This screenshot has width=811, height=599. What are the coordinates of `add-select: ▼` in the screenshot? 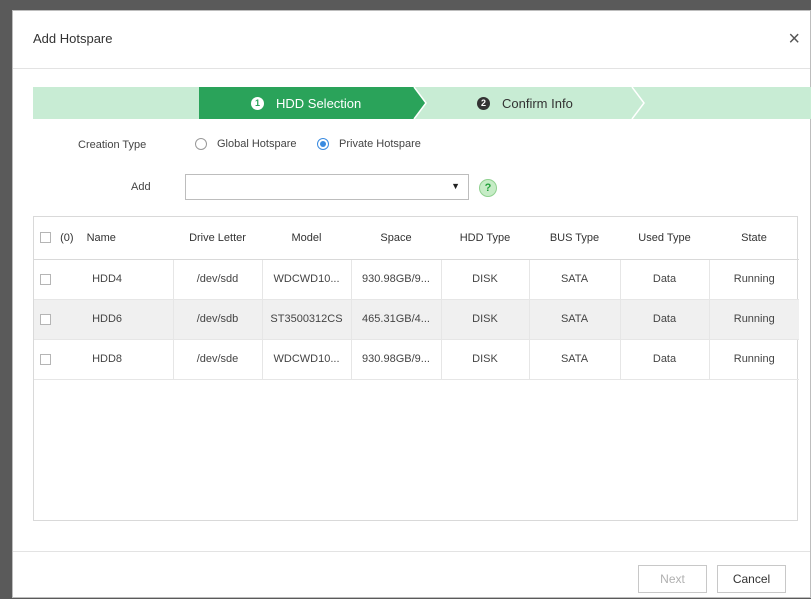 It's located at (327, 187).